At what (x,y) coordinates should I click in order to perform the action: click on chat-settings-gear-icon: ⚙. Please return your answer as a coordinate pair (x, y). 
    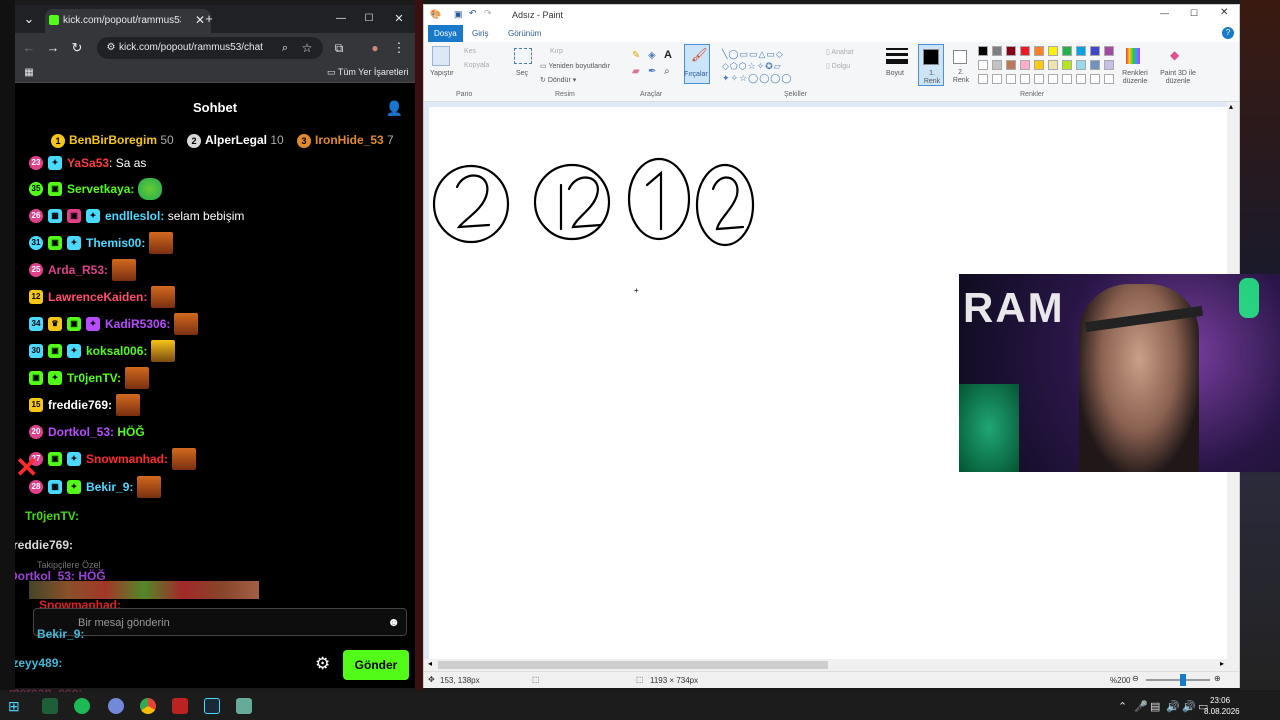
    Looking at the image, I should click on (322, 664).